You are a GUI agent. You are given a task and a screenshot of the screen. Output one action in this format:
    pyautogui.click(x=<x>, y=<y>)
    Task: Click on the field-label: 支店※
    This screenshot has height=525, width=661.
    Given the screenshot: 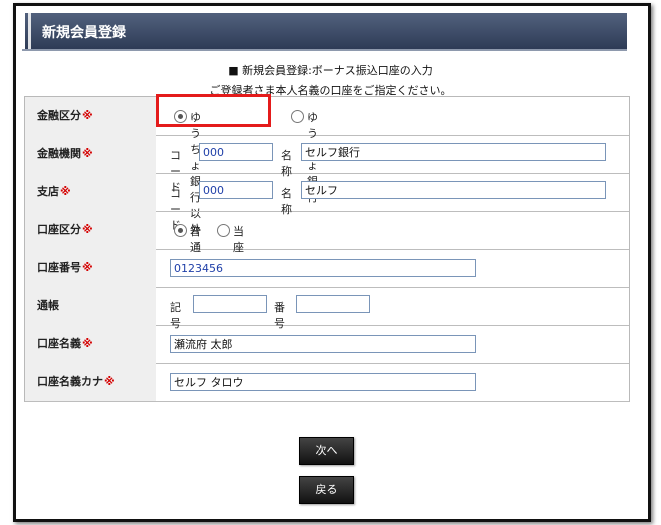 What is the action you would take?
    pyautogui.click(x=90, y=192)
    